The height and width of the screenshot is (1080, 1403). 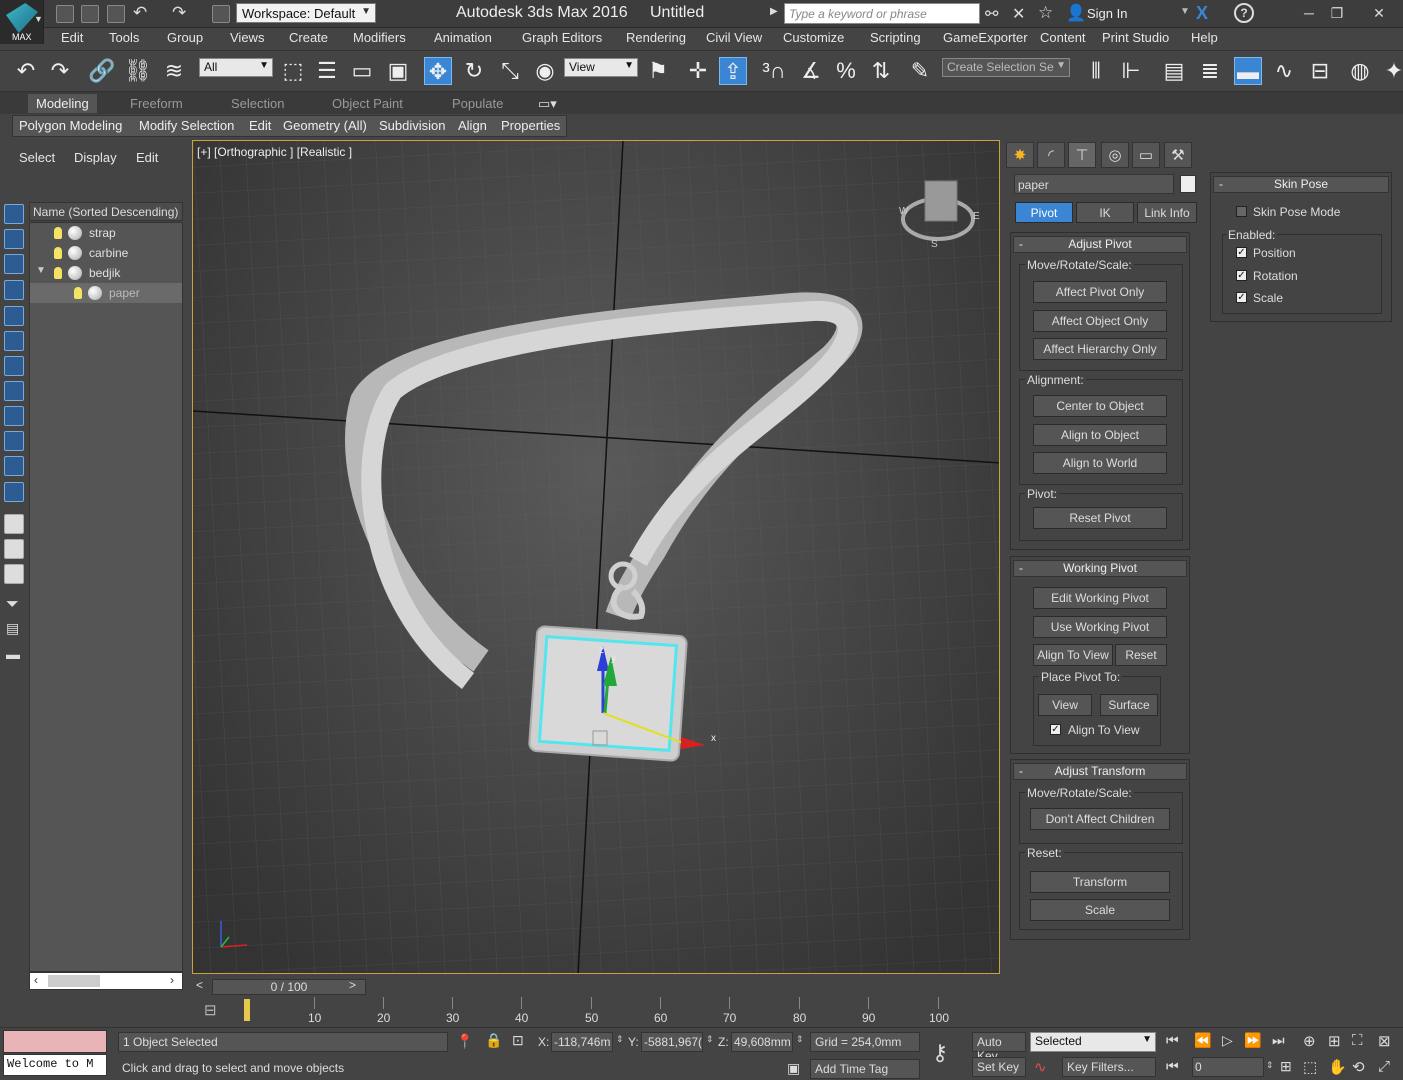 I want to click on expand-triangle-icon: ▼, so click(x=41, y=270).